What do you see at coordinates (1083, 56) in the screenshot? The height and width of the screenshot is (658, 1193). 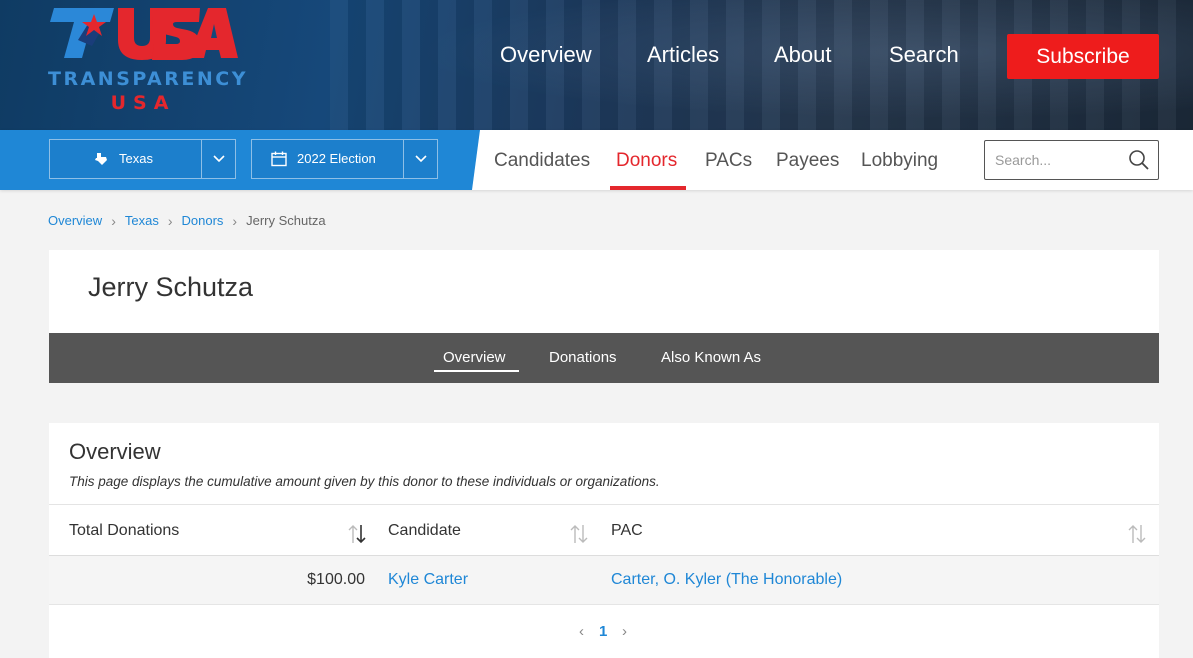 I see `subscribe-button: Subscribe` at bounding box center [1083, 56].